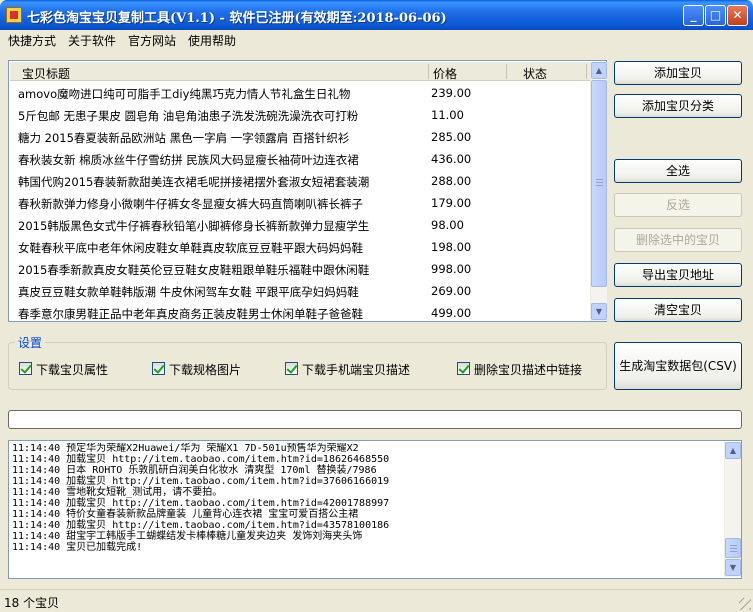 The image size is (753, 612). I want to click on checkbox-label: 下载宝贝属性, so click(72, 370).